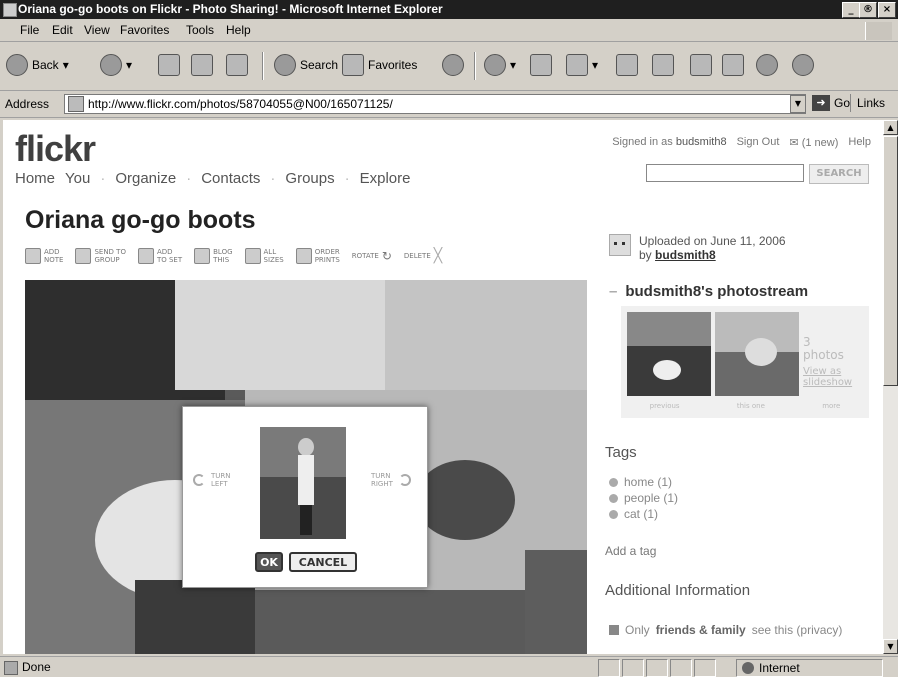  I want to click on new-messages-count: (1 new), so click(820, 143).